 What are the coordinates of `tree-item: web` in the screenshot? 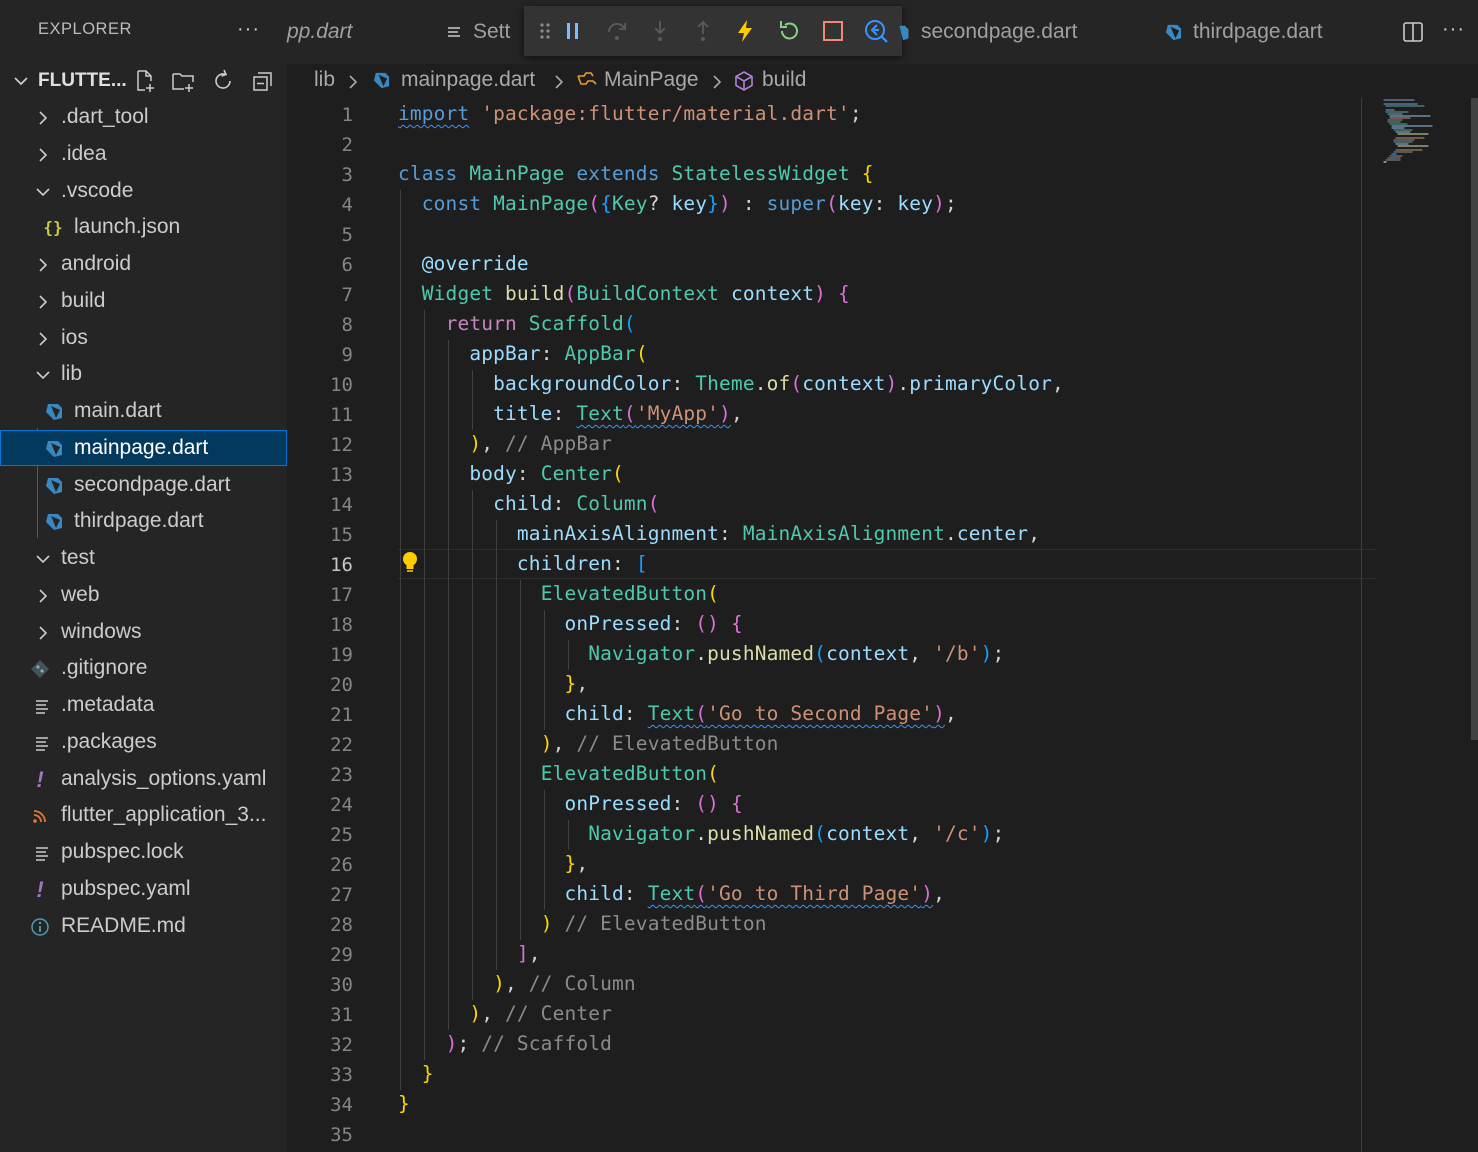 It's located at (143, 595).